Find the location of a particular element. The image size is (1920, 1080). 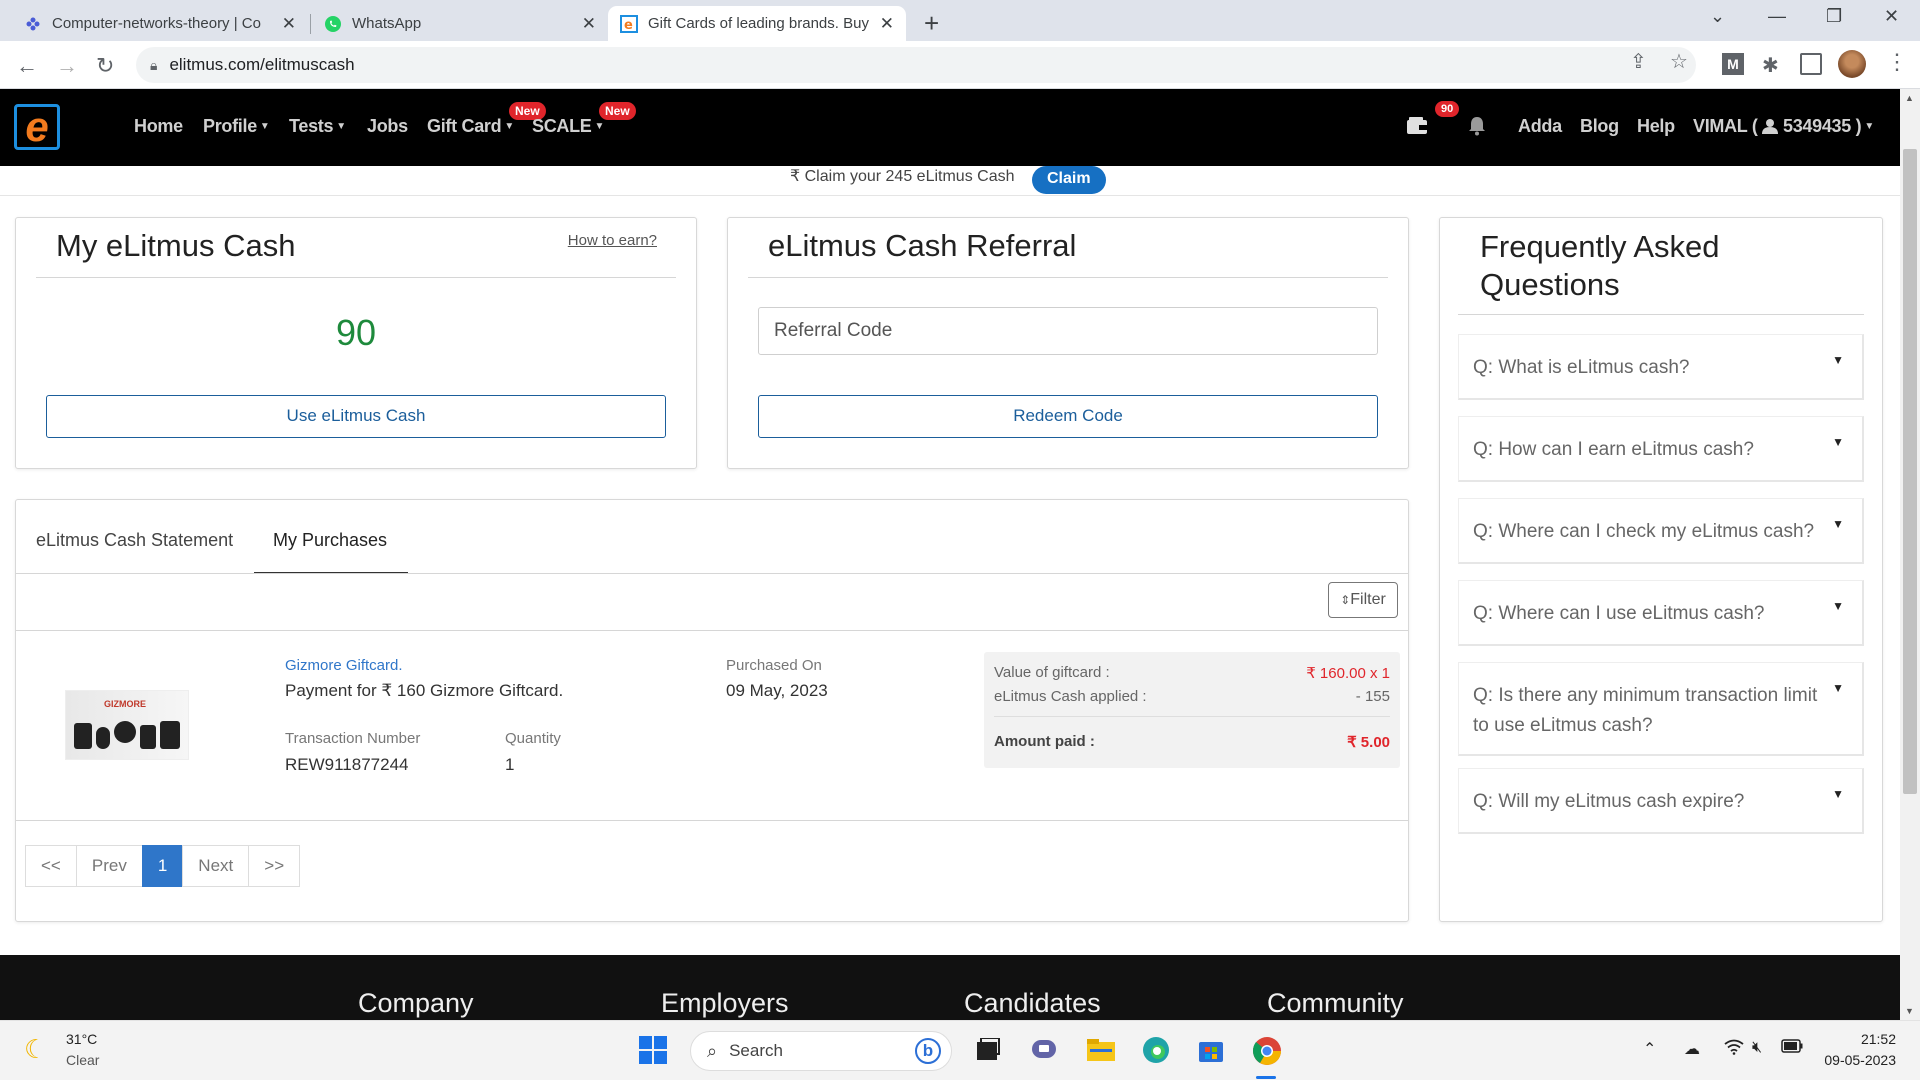

scroll-thumb is located at coordinates (1910, 471).